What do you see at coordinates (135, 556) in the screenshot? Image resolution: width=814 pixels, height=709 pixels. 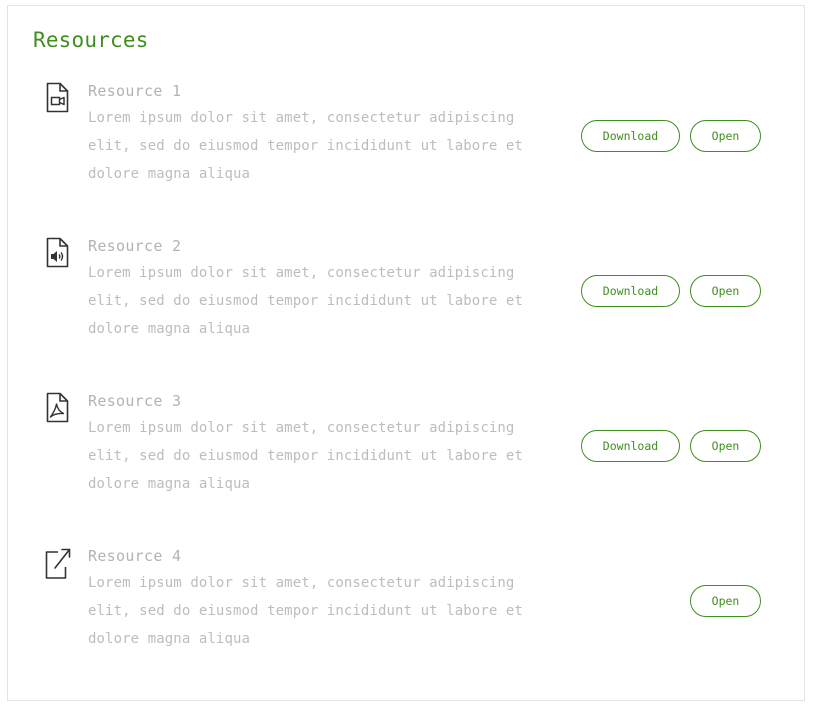 I see `resource-title: Resource 4` at bounding box center [135, 556].